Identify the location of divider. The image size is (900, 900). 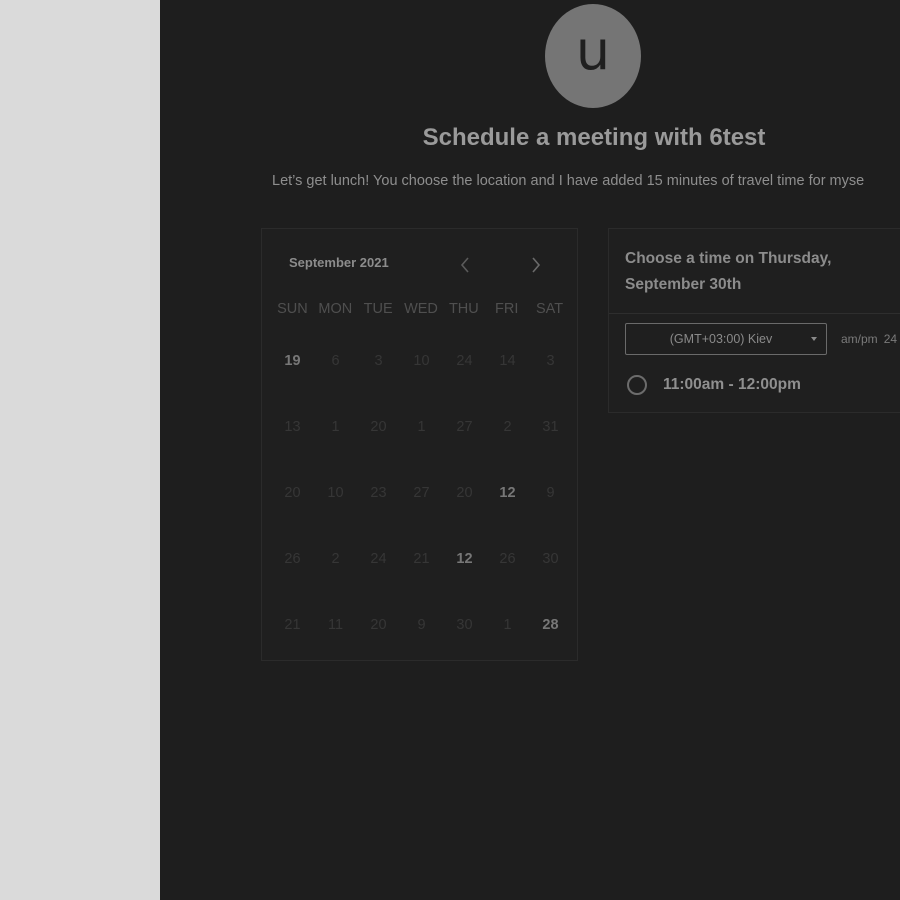
(754, 313).